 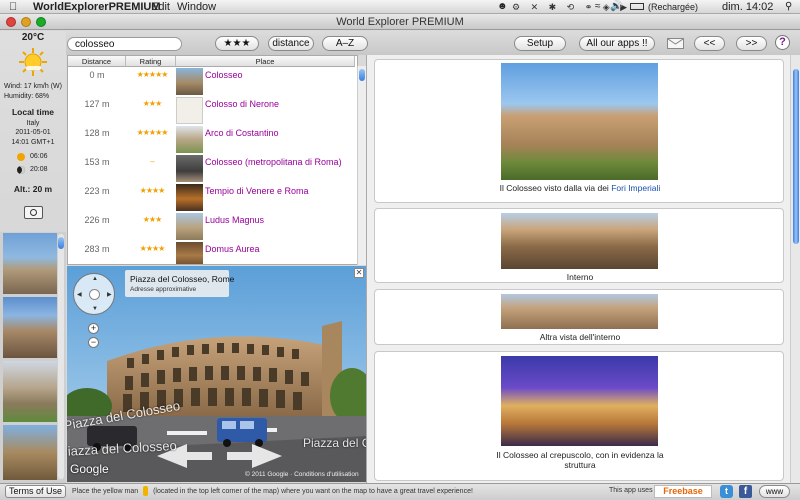 What do you see at coordinates (124, 44) in the screenshot?
I see `search-input` at bounding box center [124, 44].